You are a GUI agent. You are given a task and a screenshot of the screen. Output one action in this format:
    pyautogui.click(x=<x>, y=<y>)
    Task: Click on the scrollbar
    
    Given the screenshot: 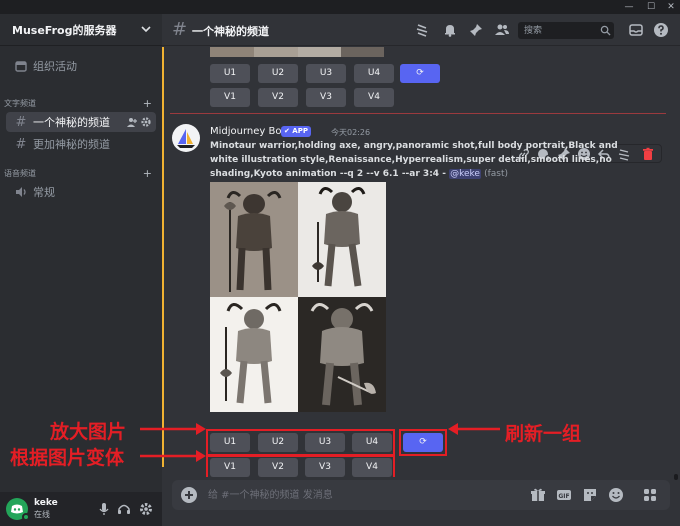 What is the action you would take?
    pyautogui.click(x=676, y=477)
    